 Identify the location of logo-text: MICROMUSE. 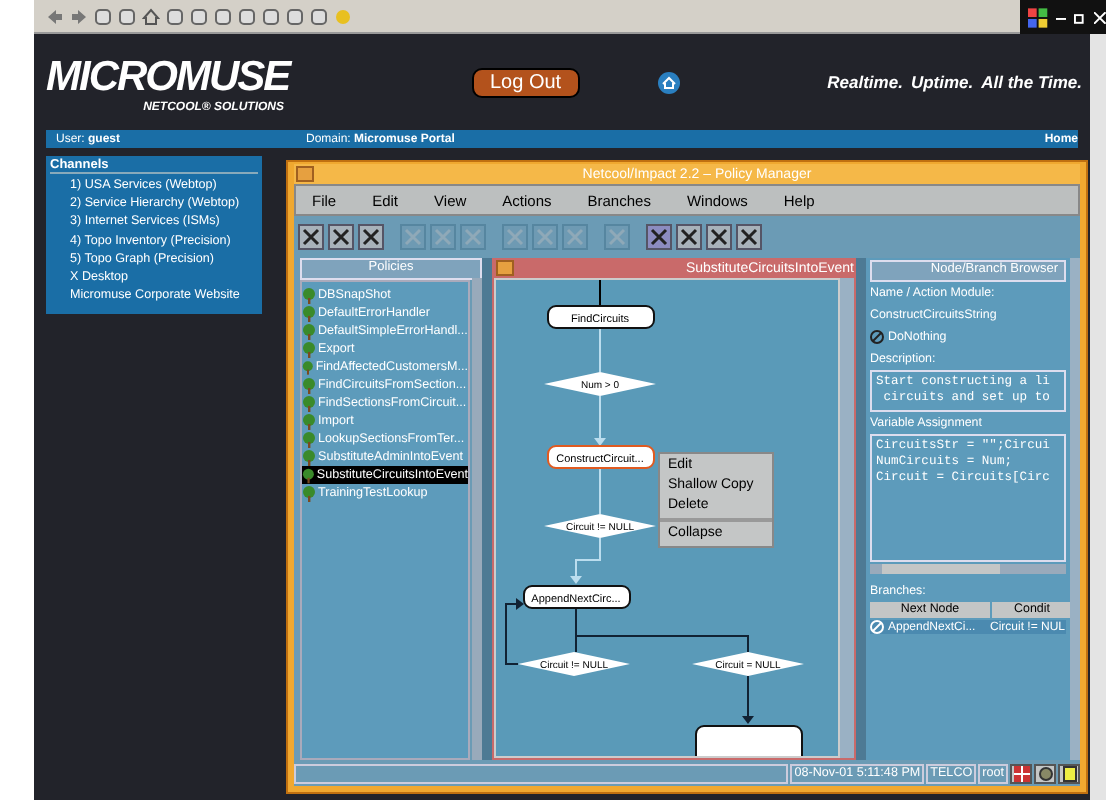
(170, 76).